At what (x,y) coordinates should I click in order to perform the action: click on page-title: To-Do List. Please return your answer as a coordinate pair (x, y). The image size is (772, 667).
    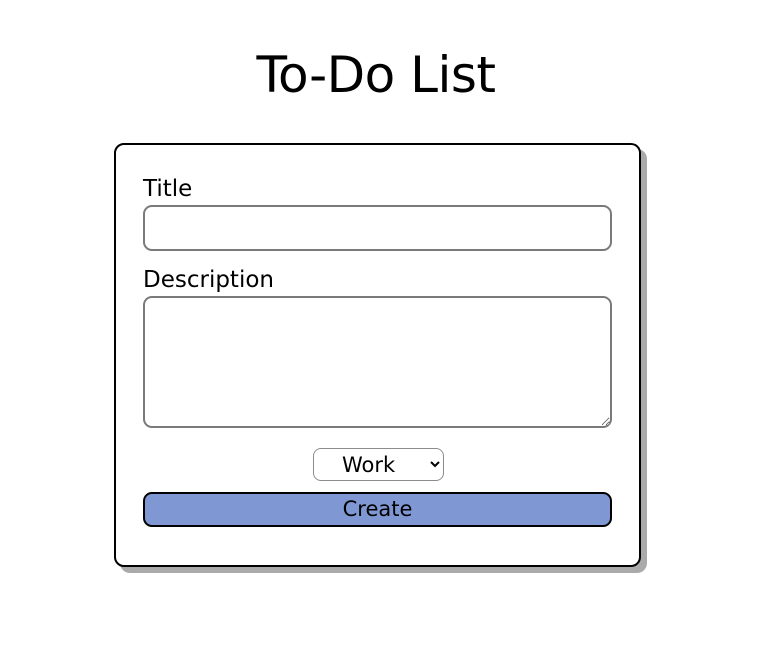
    Looking at the image, I should click on (376, 75).